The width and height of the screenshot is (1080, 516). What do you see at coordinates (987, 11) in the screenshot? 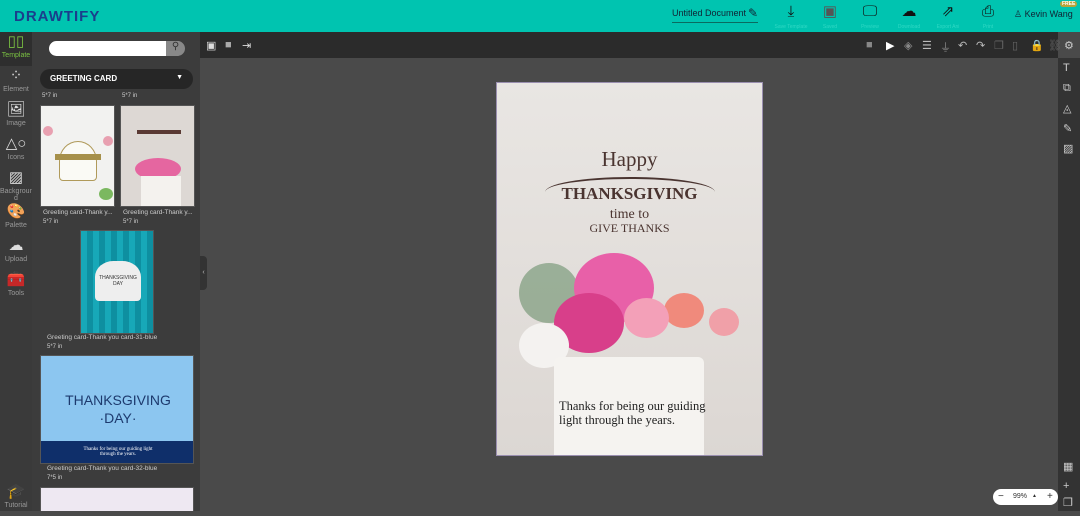
I see `print-icon: ⎙` at bounding box center [987, 11].